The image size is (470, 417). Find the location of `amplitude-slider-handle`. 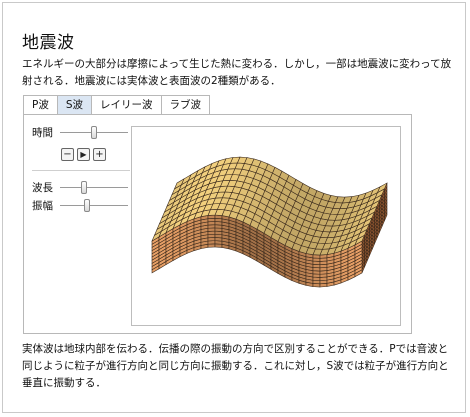

amplitude-slider-handle is located at coordinates (87, 205).